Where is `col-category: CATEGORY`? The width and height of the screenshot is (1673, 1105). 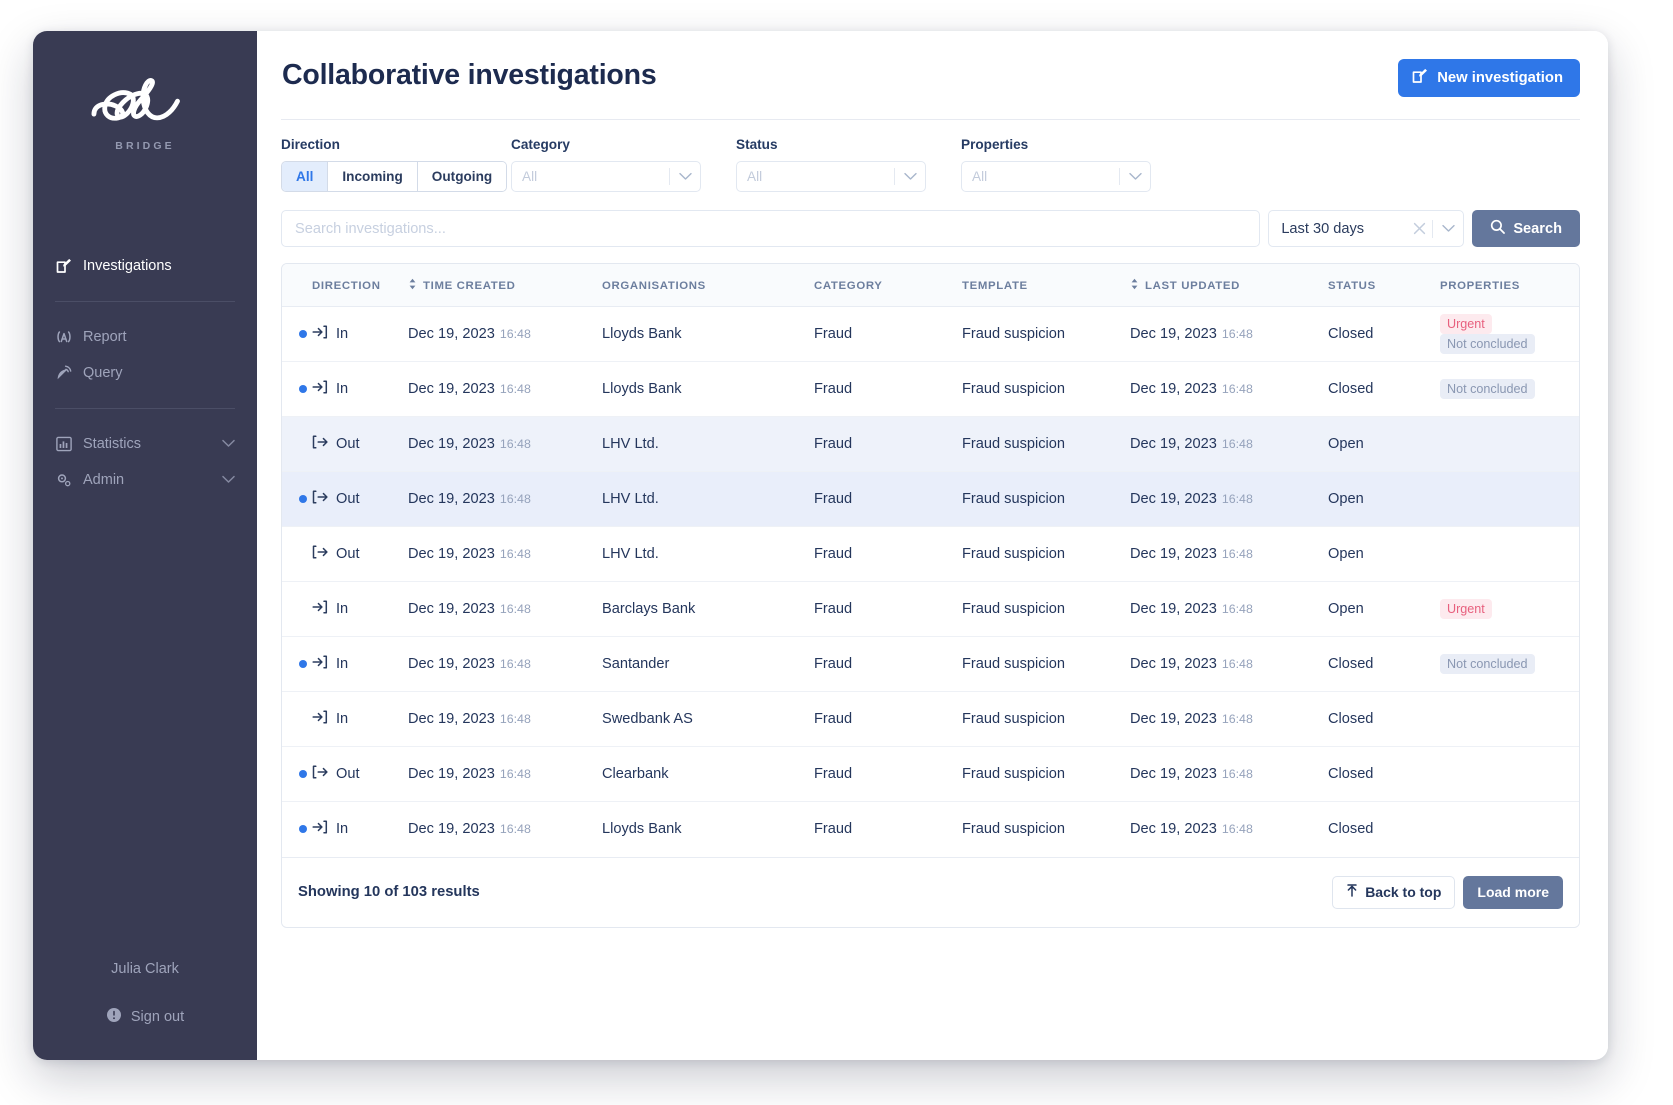
col-category: CATEGORY is located at coordinates (888, 285).